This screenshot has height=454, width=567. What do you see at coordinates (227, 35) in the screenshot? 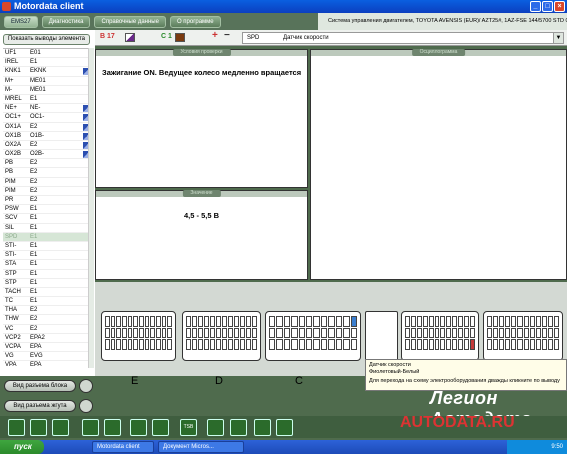
I see `minus-icon: −` at bounding box center [227, 35].